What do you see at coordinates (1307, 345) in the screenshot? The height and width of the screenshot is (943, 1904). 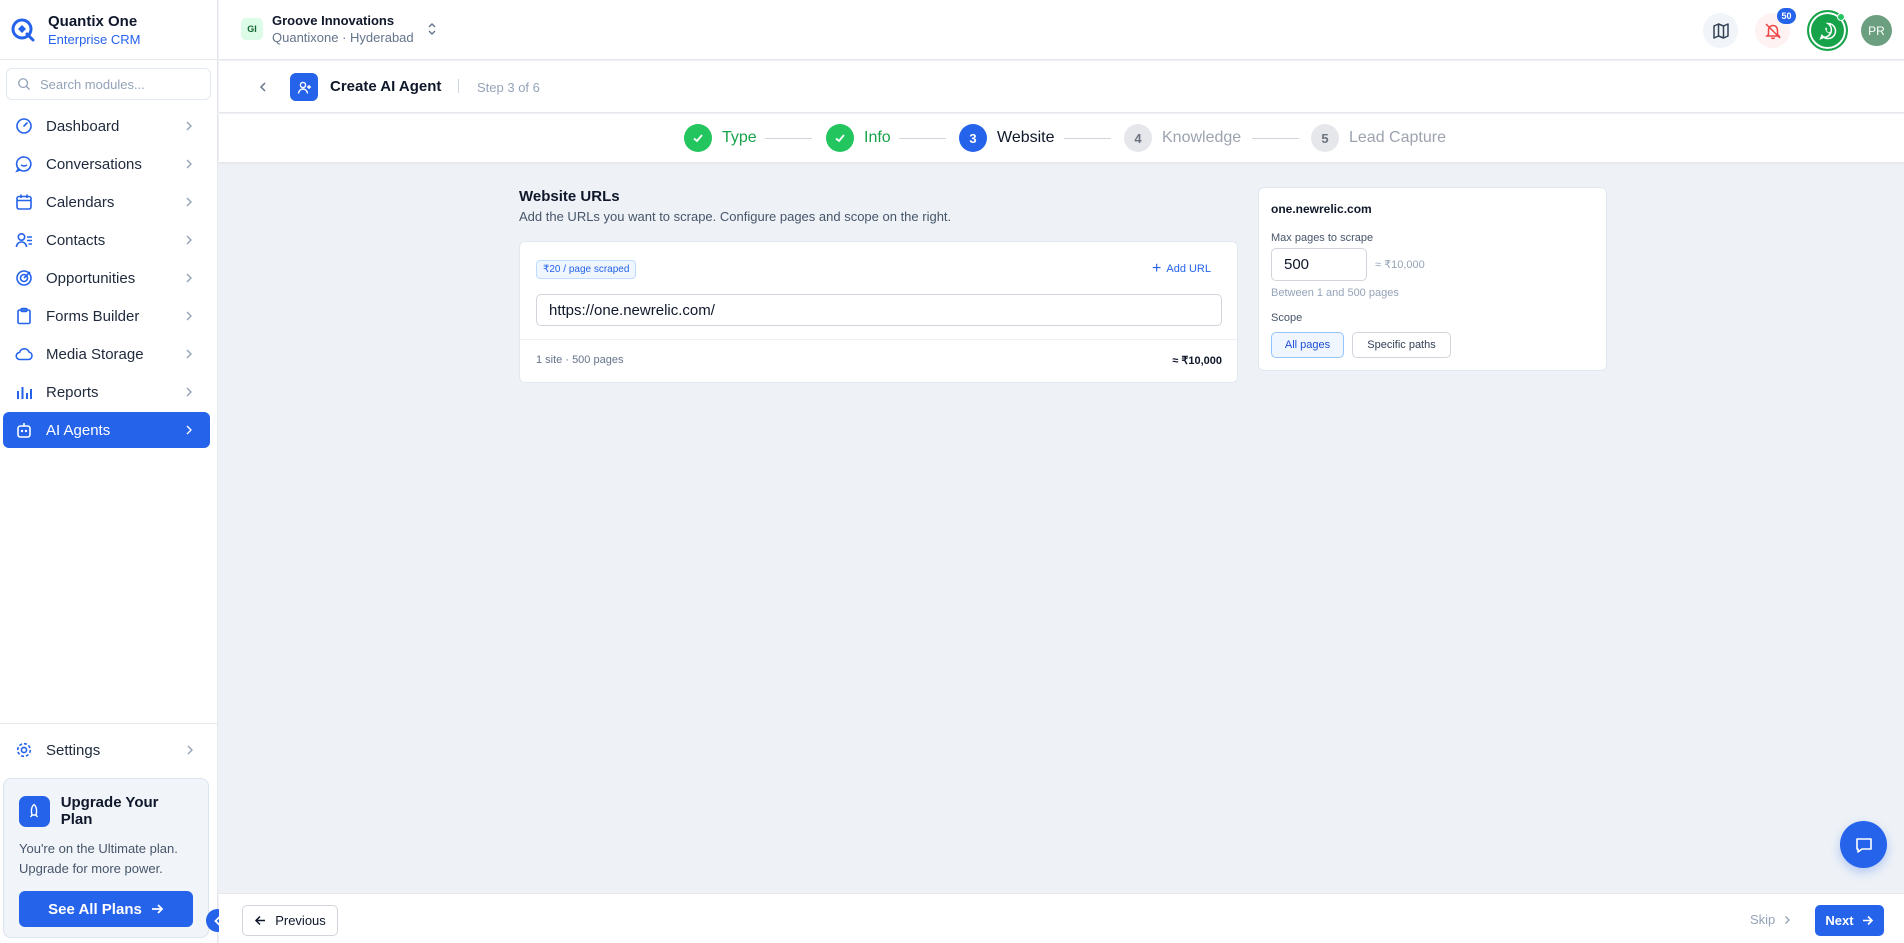 I see `scope-all-pages-button: All pages` at bounding box center [1307, 345].